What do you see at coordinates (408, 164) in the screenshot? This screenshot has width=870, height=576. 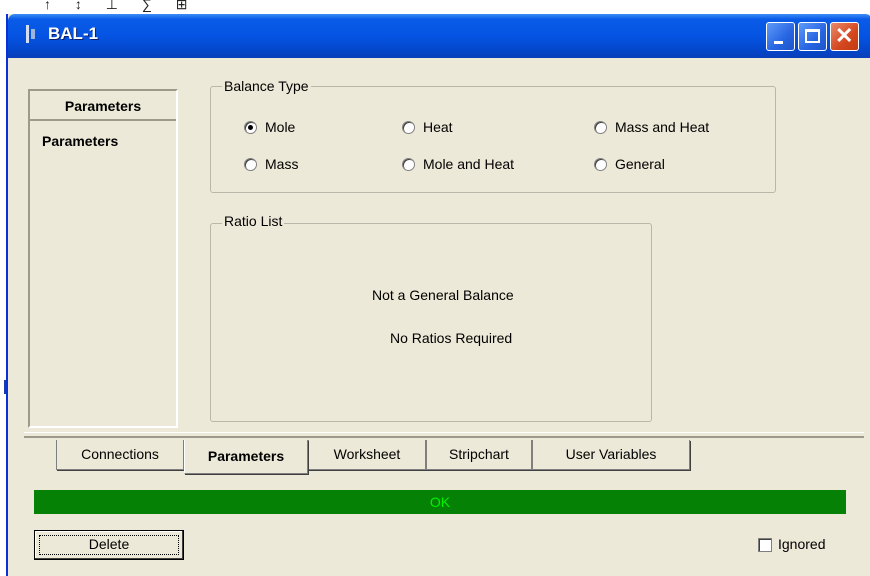 I see `radio-mole-and-heat-indicator` at bounding box center [408, 164].